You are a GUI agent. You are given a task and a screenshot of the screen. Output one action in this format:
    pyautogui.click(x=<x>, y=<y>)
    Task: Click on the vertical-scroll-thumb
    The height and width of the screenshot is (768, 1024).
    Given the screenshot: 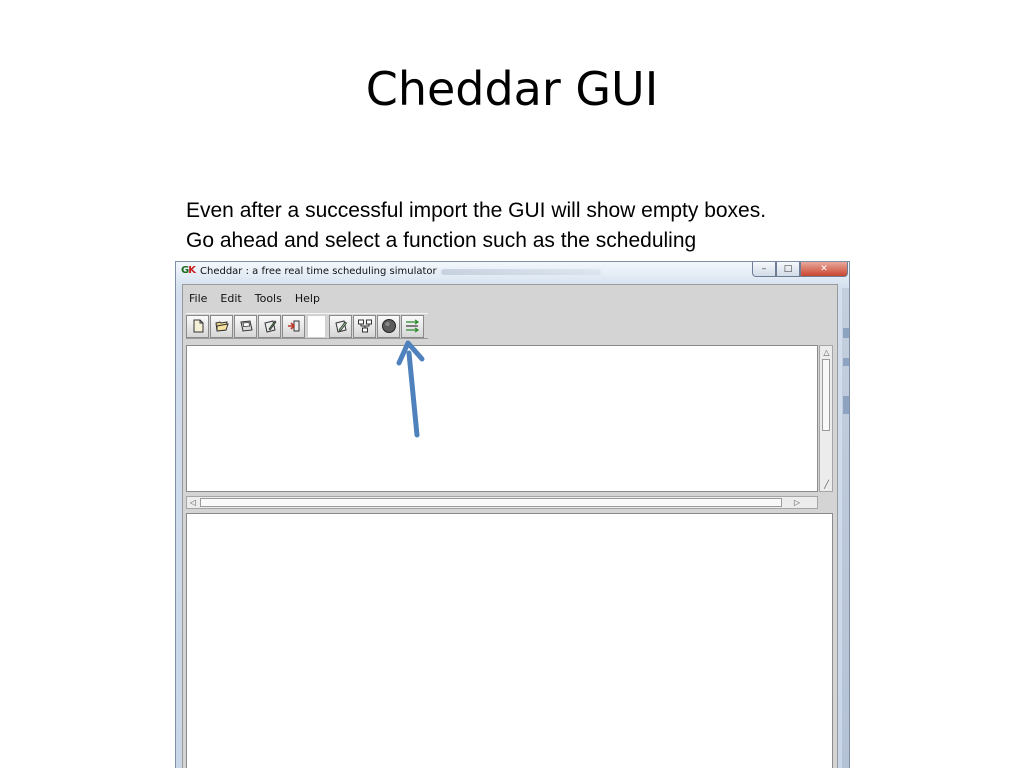 What is the action you would take?
    pyautogui.click(x=826, y=395)
    